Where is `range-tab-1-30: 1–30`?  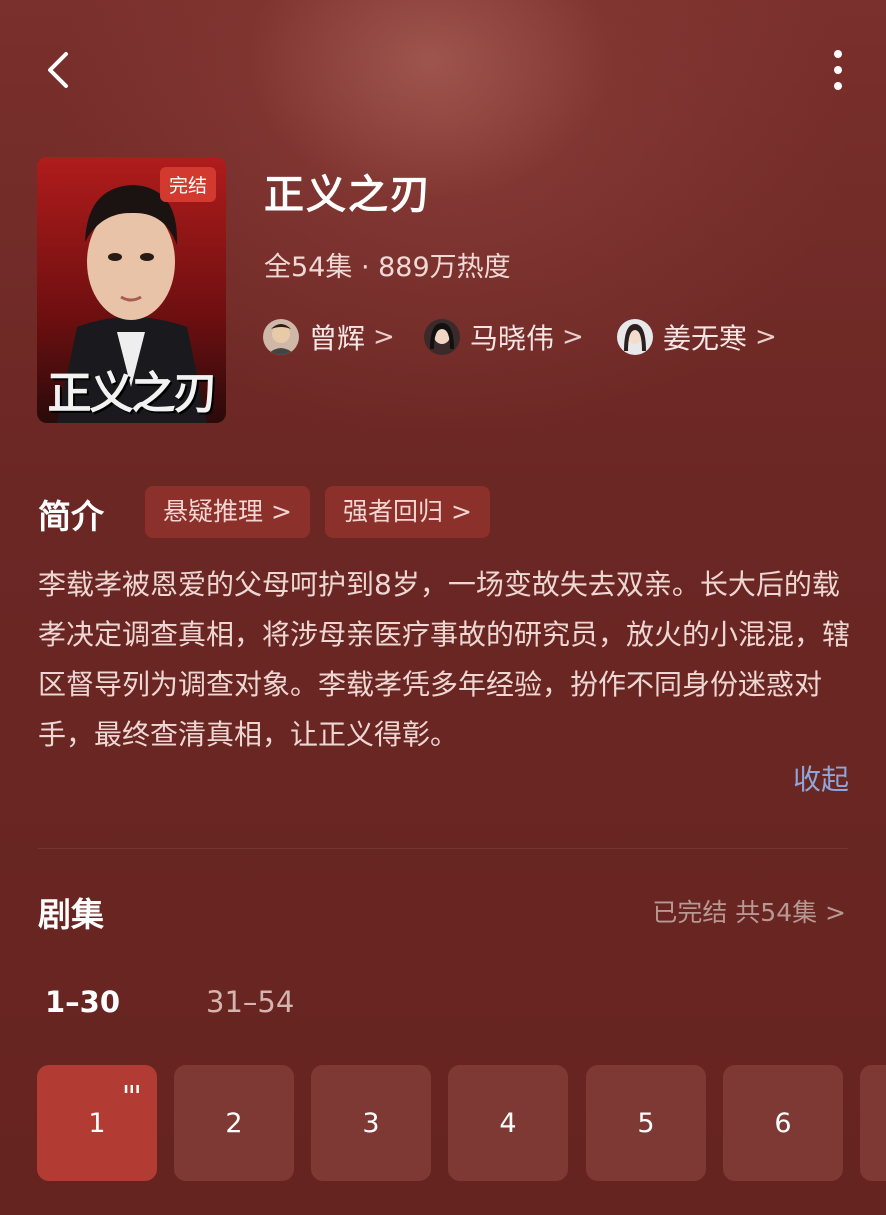 range-tab-1-30: 1–30 is located at coordinates (82, 1002).